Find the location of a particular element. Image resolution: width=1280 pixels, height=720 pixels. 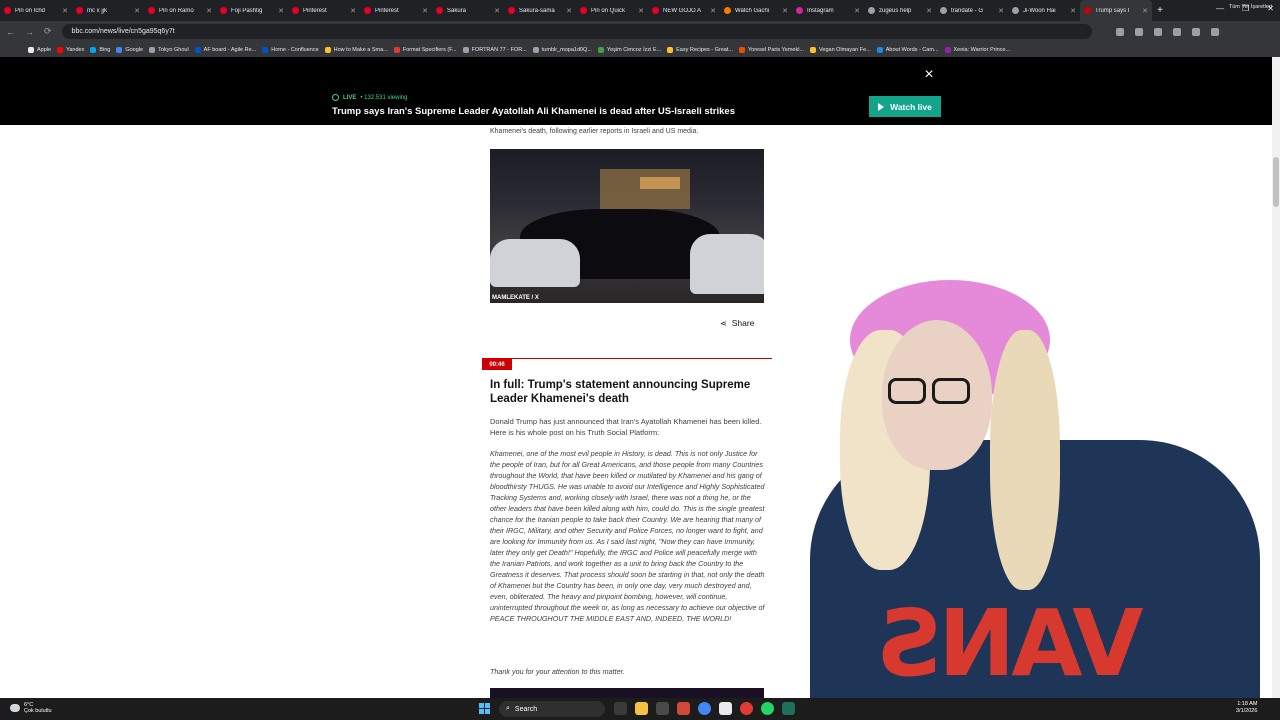

browser-tab: Pin on Ramo ✕ is located at coordinates (180, 10).